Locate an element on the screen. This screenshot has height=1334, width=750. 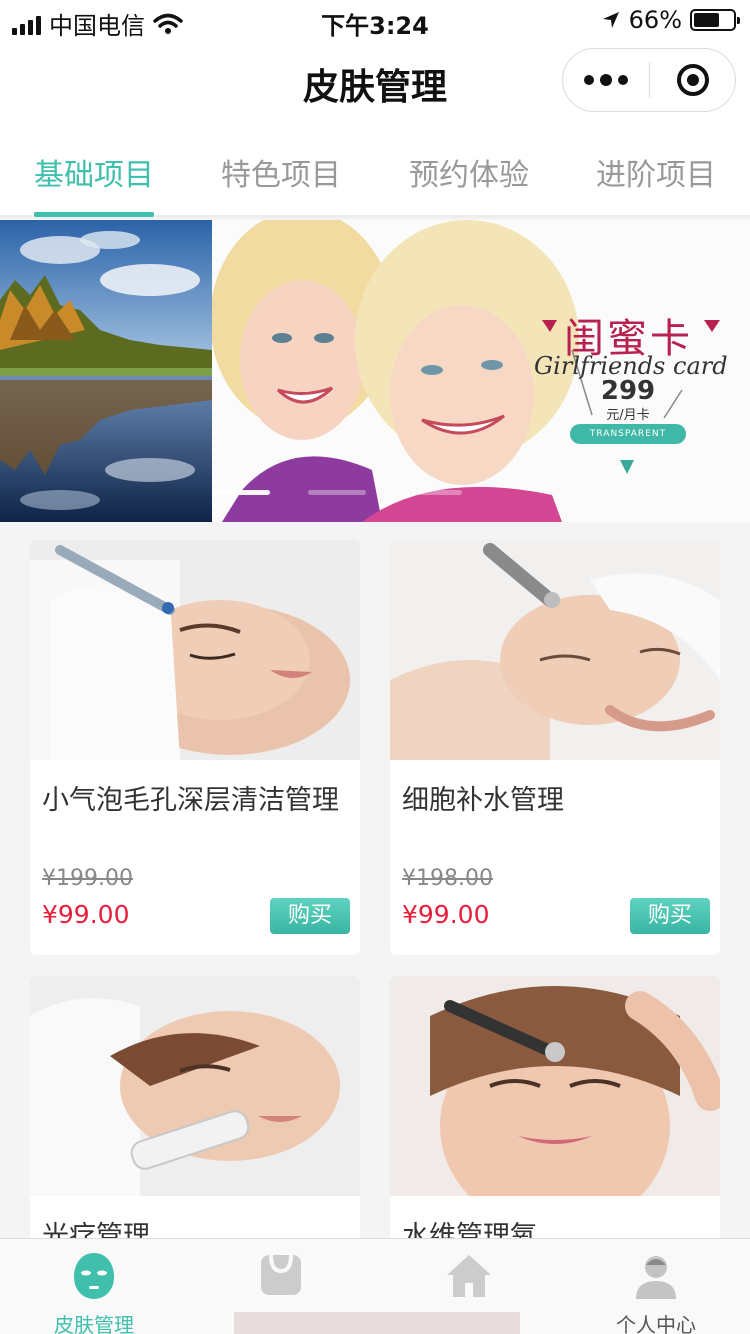
category-tabs: 基础项目 特色项目 预约体验 进阶项目 is located at coordinates (375, 173).